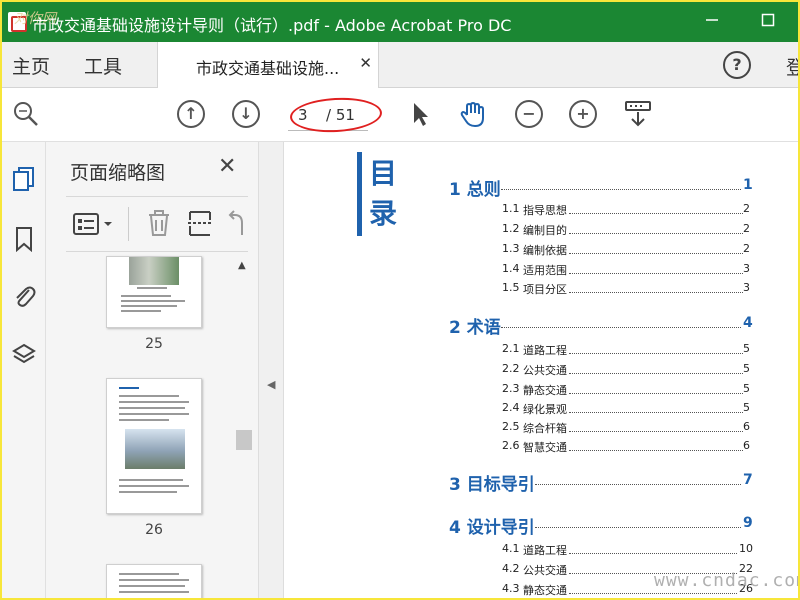  I want to click on next-page-icon: ↓, so click(246, 114).